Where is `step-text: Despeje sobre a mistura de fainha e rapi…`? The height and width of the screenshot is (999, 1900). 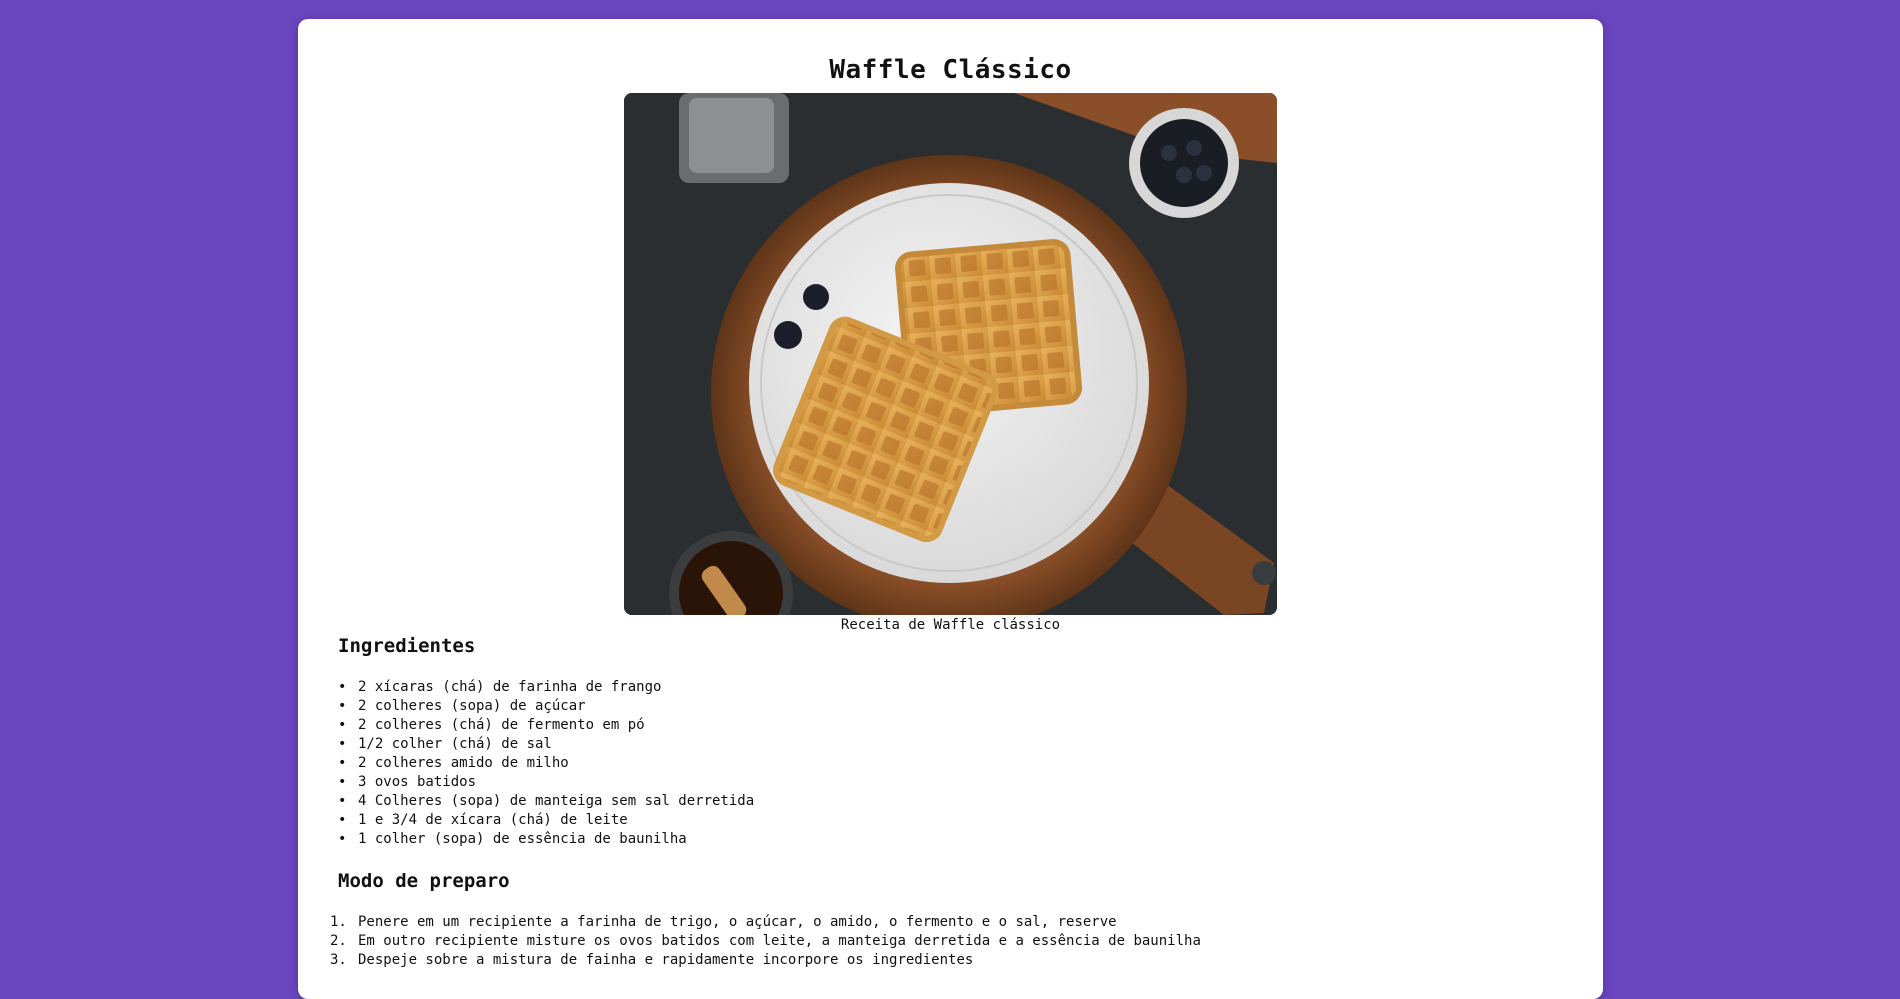 step-text: Despeje sobre a mistura de fainha e rapi… is located at coordinates (666, 960).